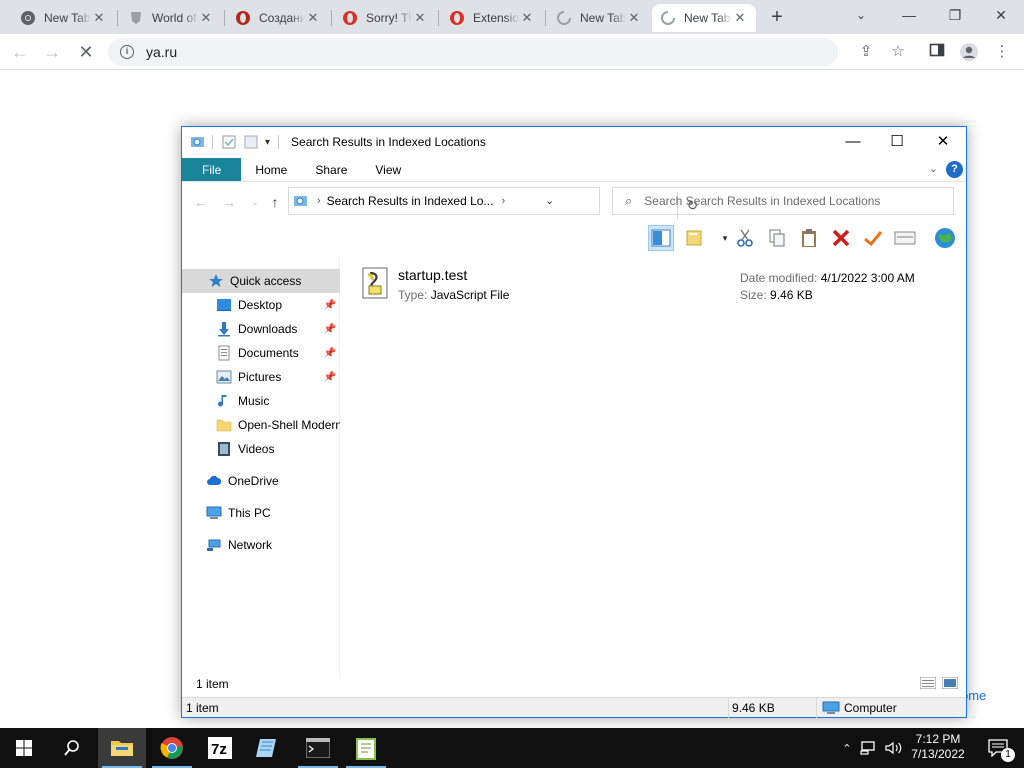  What do you see at coordinates (261, 513) in the screenshot?
I see `nav-this-pc: This PC` at bounding box center [261, 513].